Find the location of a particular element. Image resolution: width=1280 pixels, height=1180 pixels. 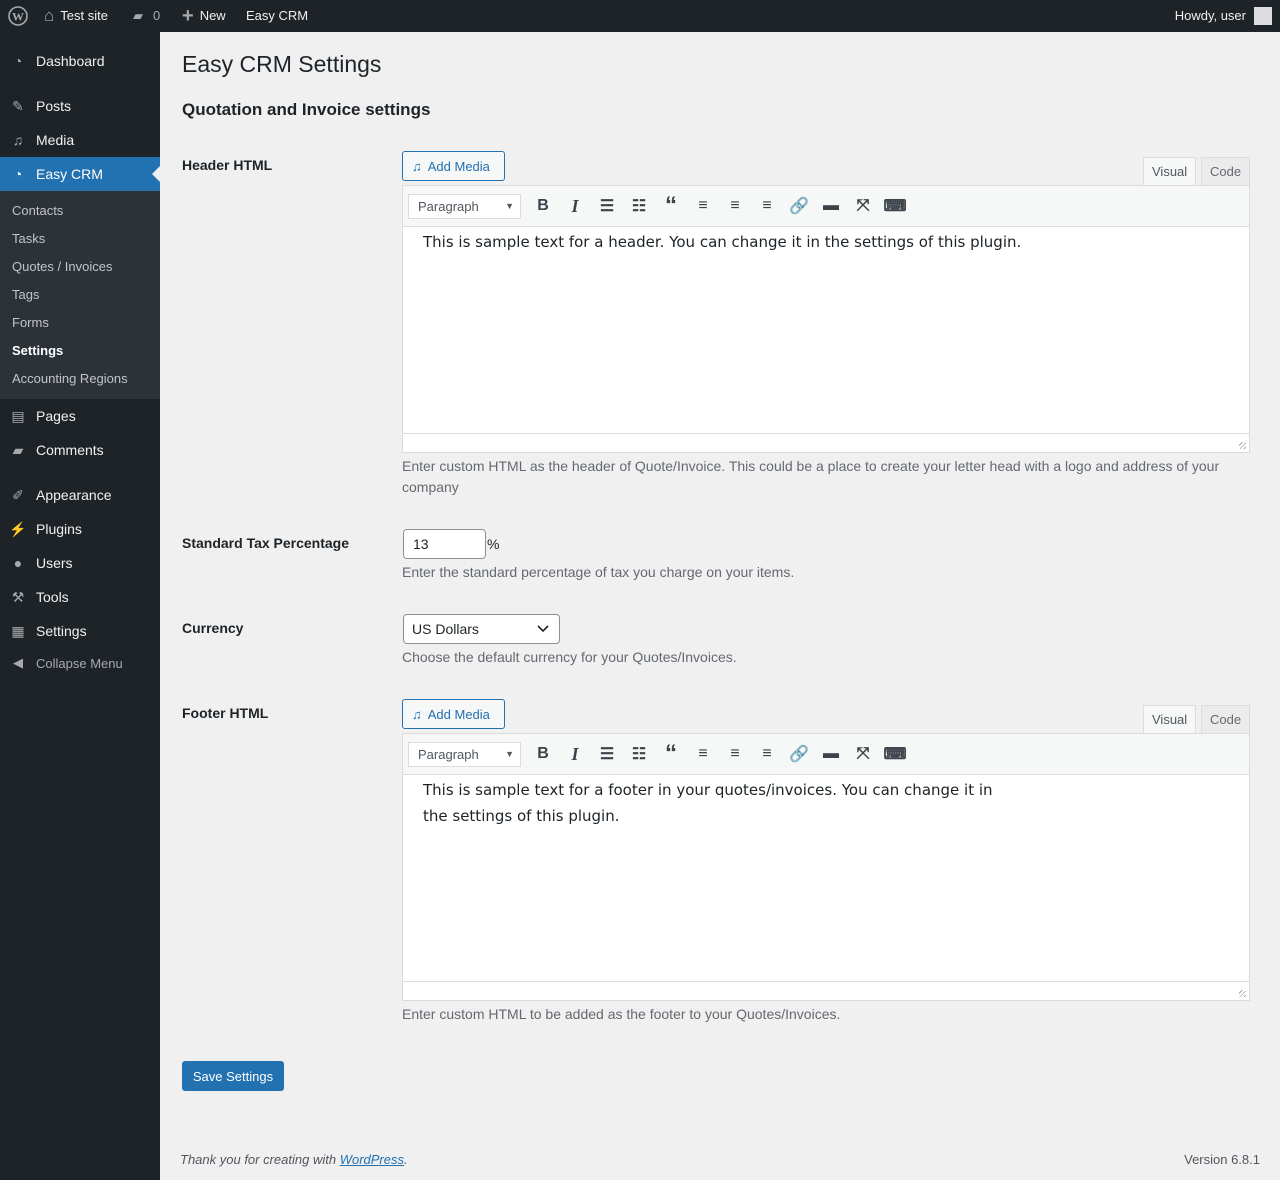

submenu-tasks: Tasks is located at coordinates (28, 238).